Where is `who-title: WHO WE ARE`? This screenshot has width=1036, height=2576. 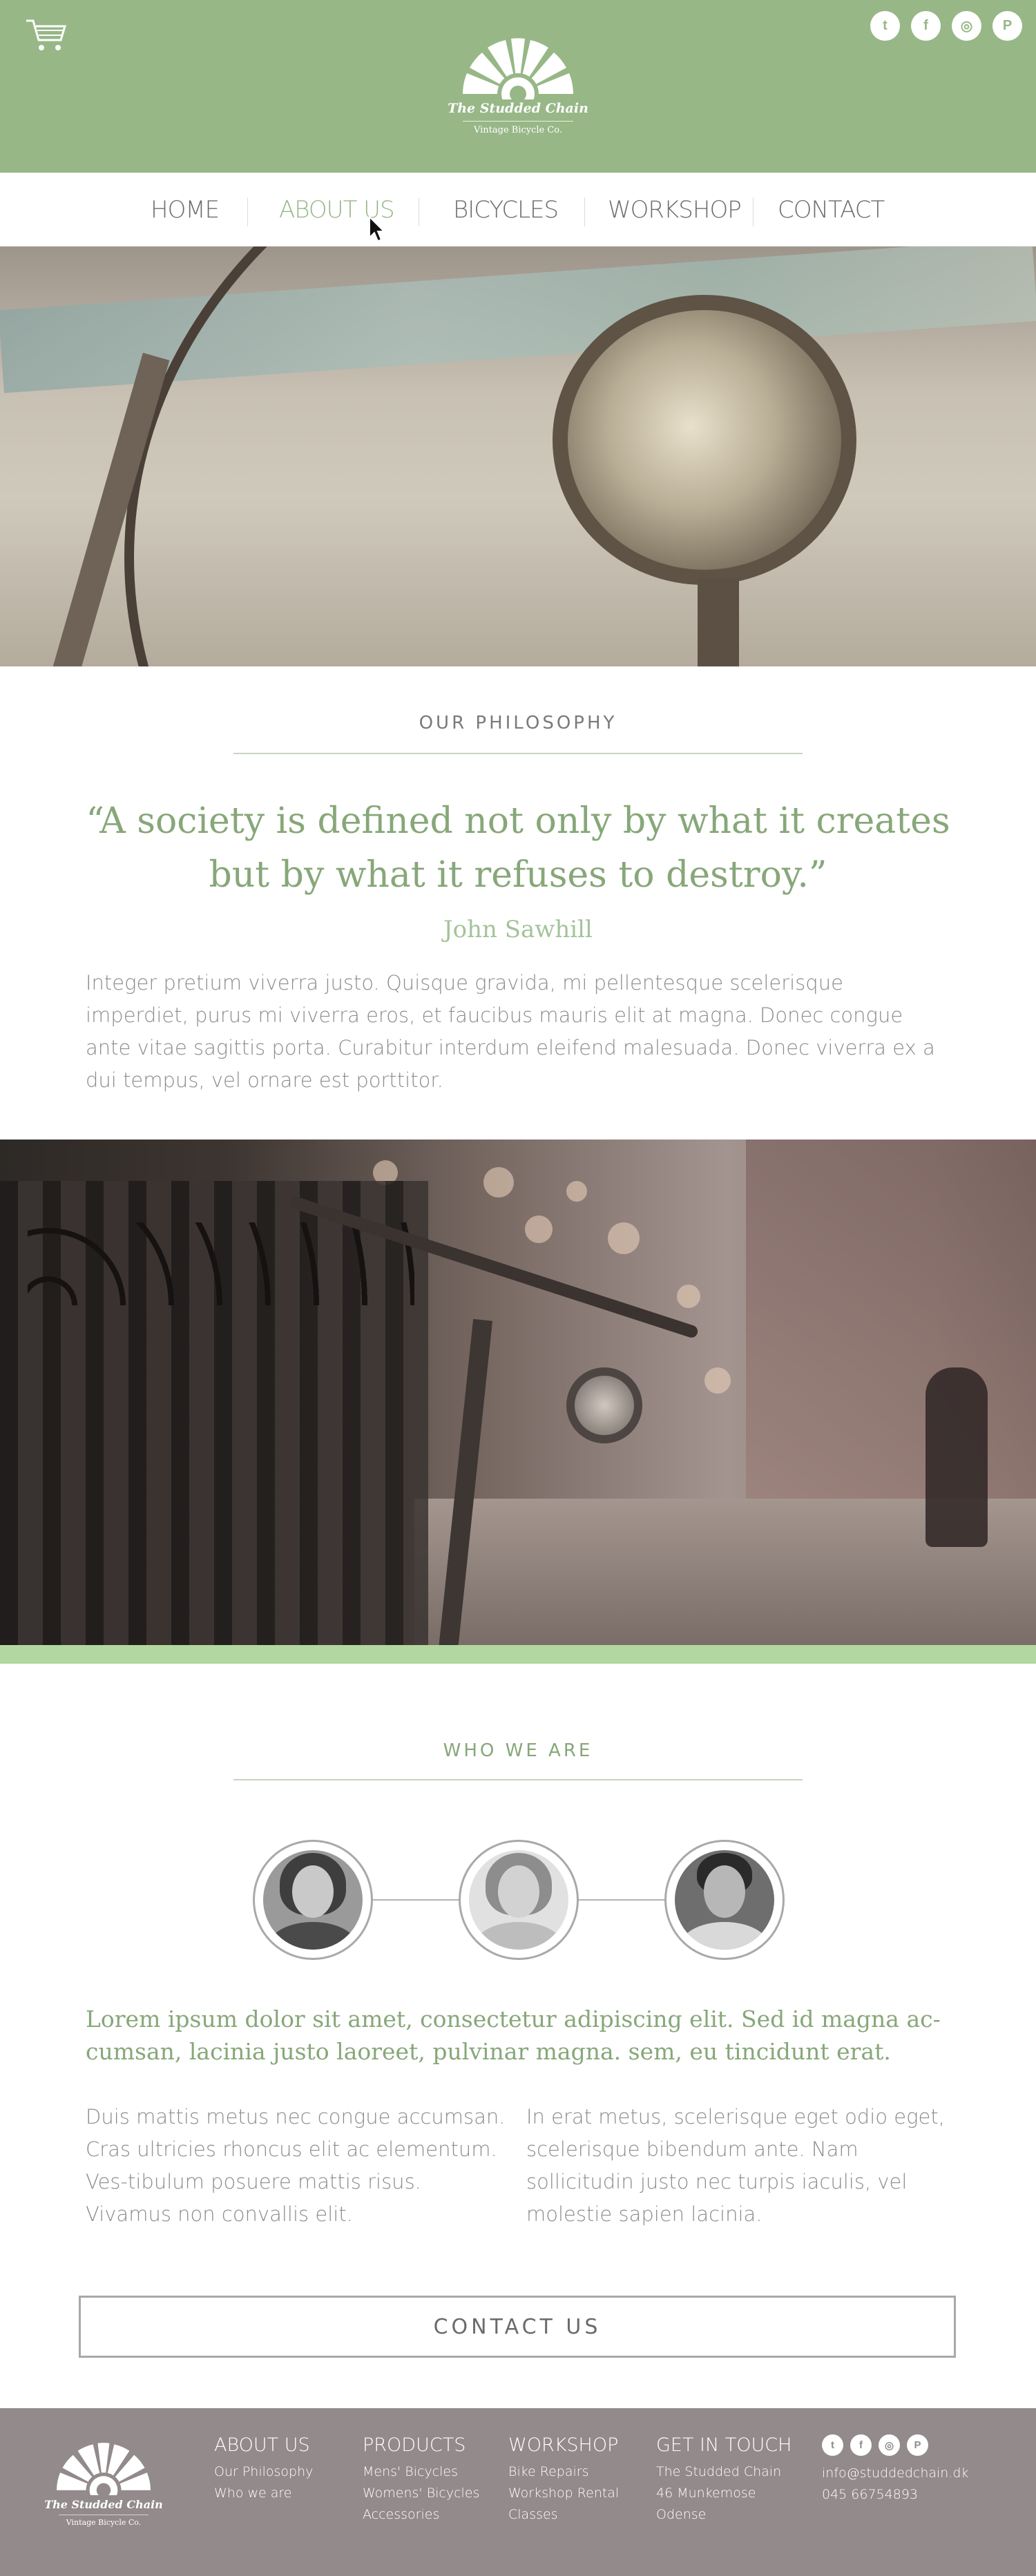 who-title: WHO WE ARE is located at coordinates (518, 1750).